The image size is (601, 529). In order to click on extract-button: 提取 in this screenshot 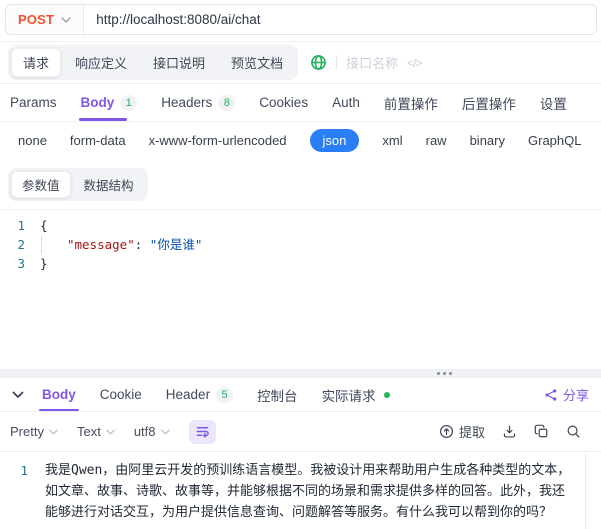, I will do `click(462, 431)`.